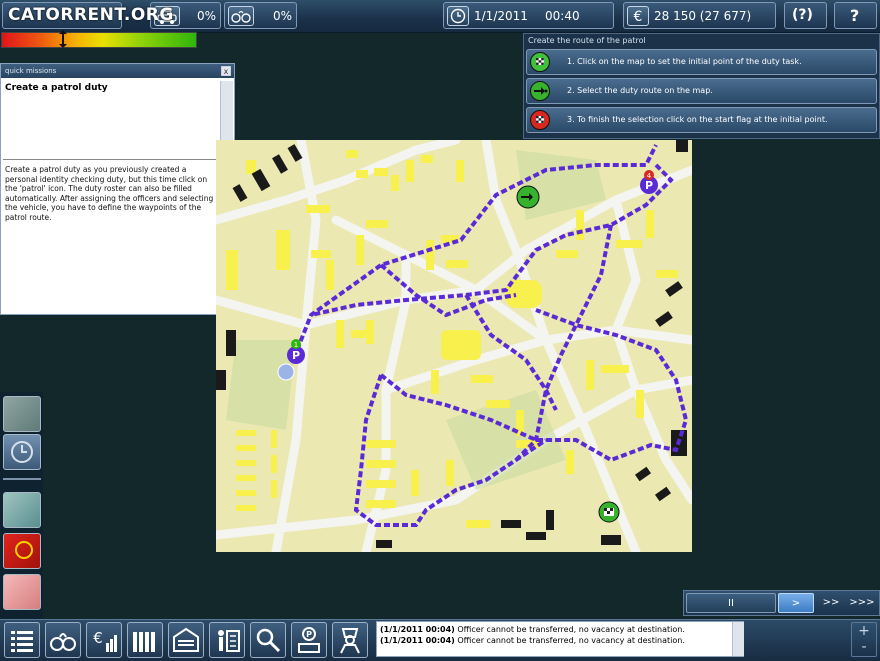 This screenshot has height=661, width=880. What do you see at coordinates (22, 510) in the screenshot?
I see `map-layer-button` at bounding box center [22, 510].